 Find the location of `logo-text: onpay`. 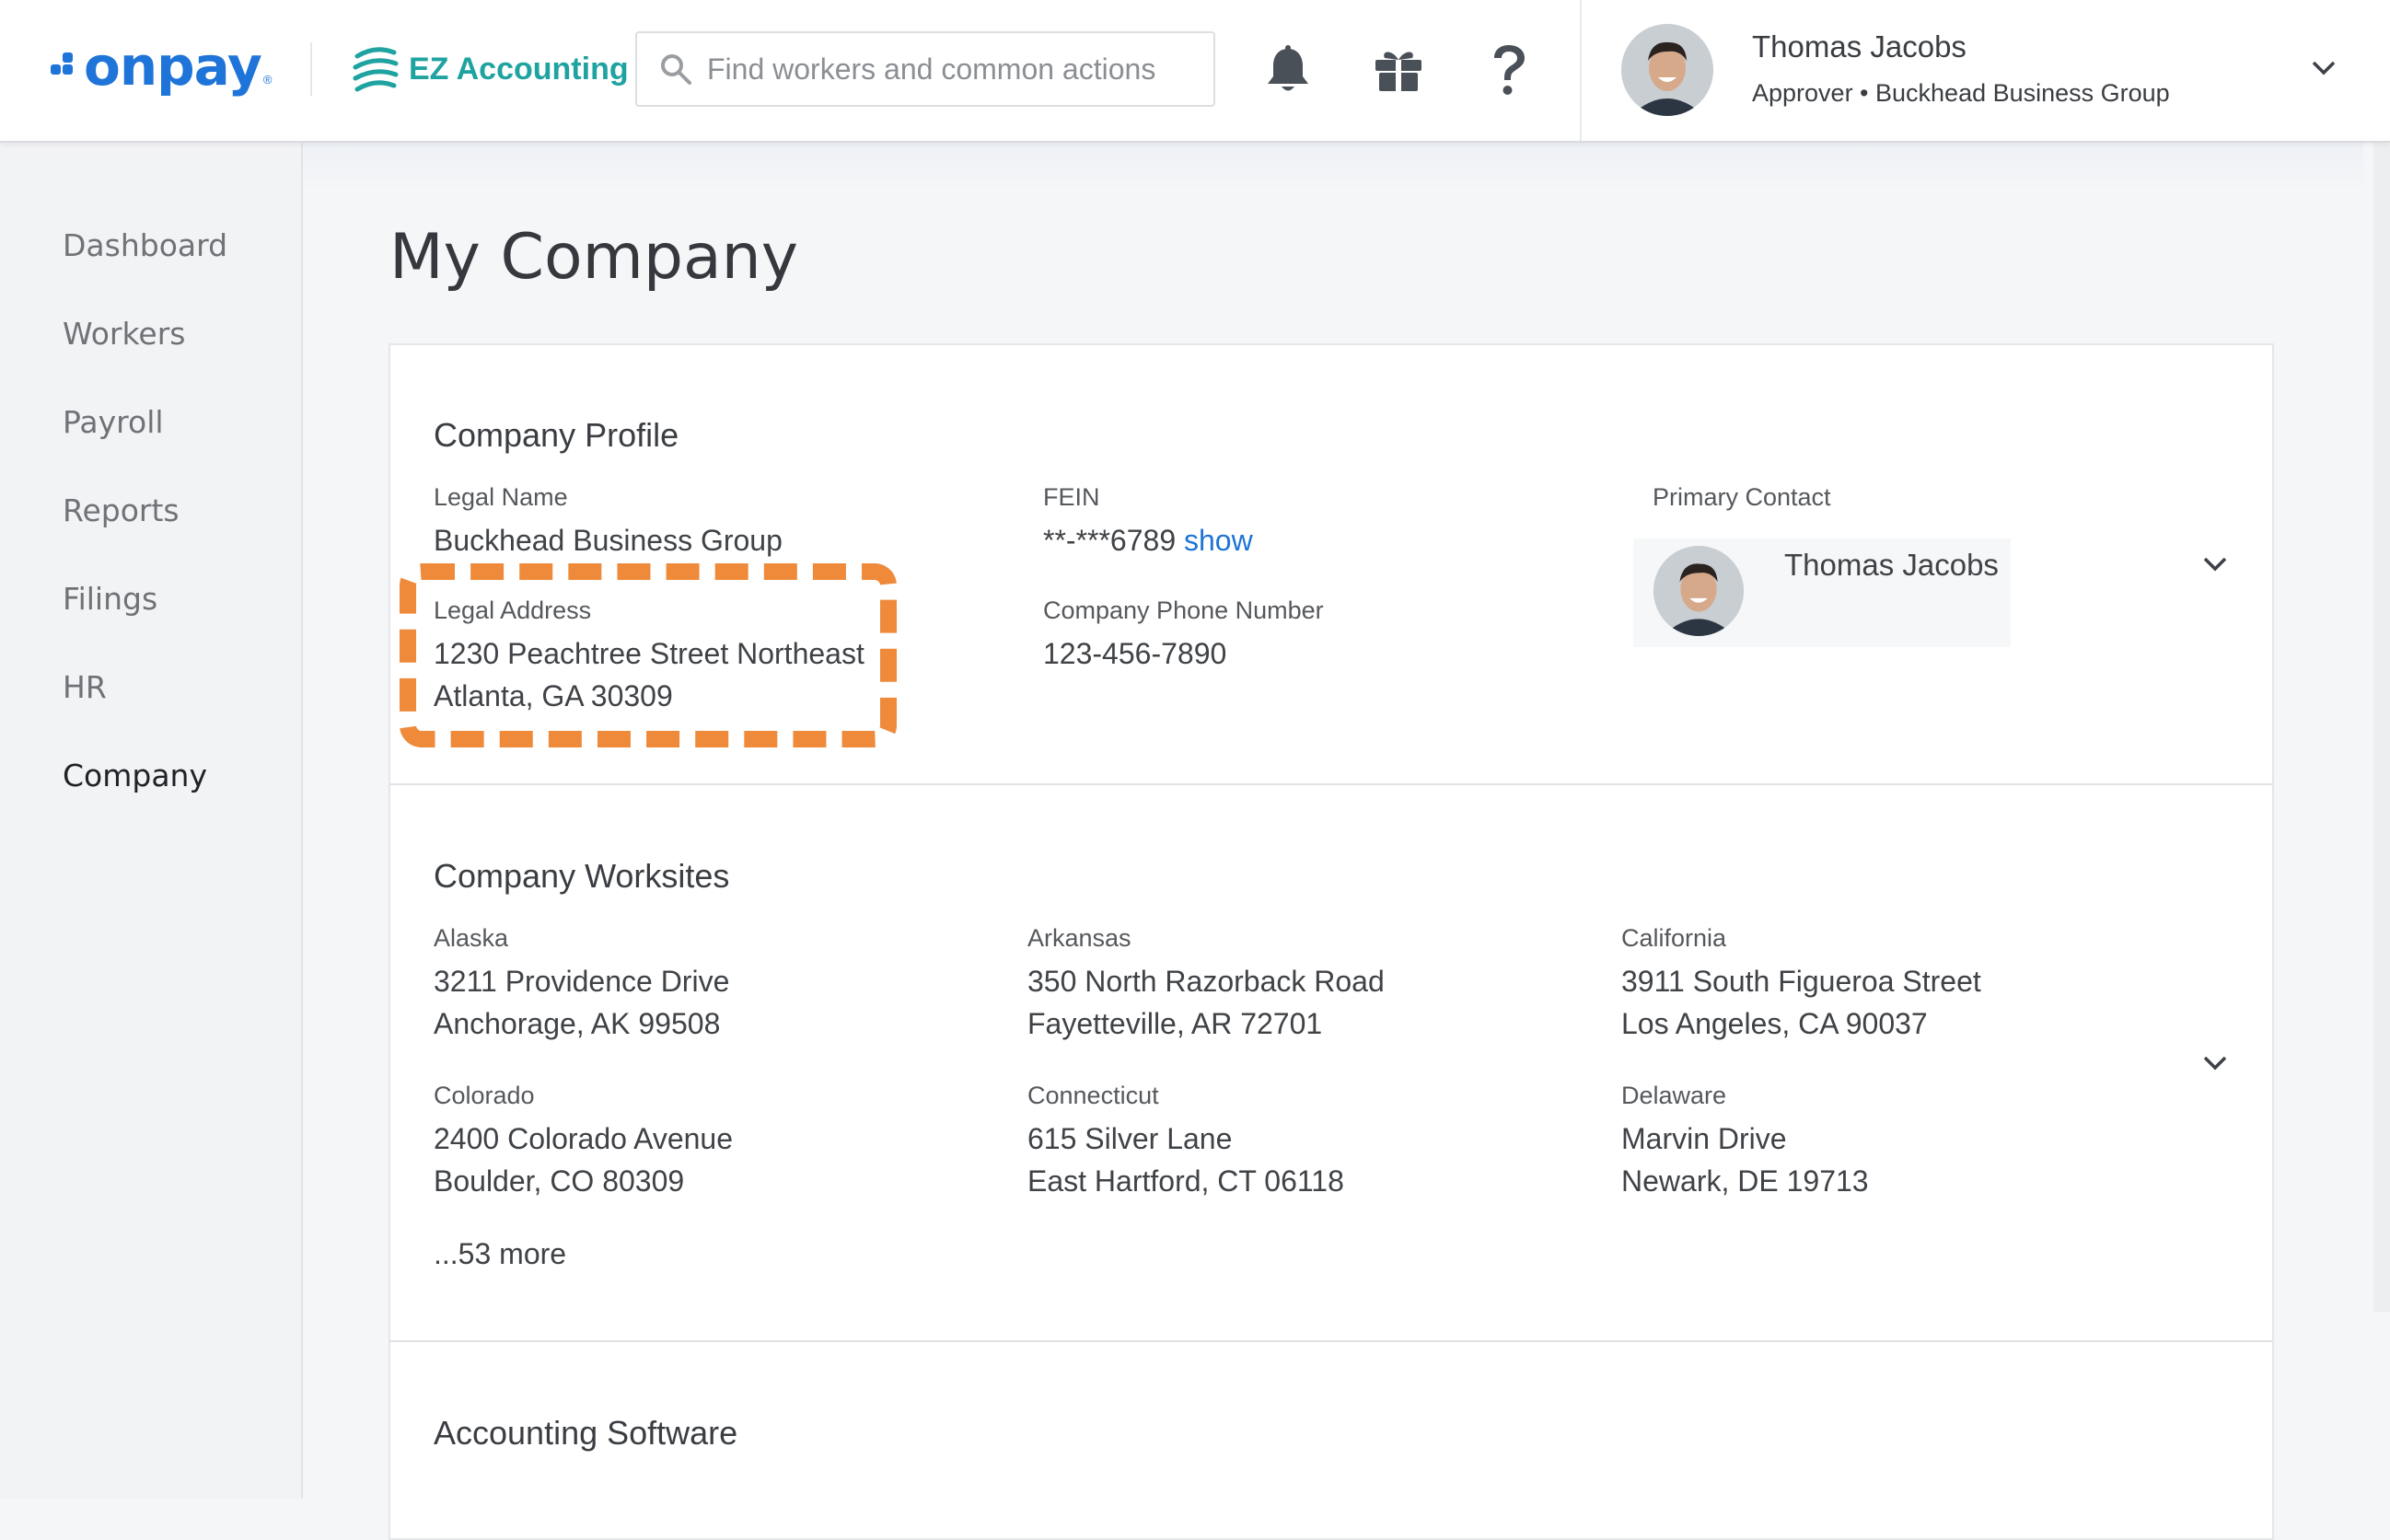

logo-text: onpay is located at coordinates (173, 66).